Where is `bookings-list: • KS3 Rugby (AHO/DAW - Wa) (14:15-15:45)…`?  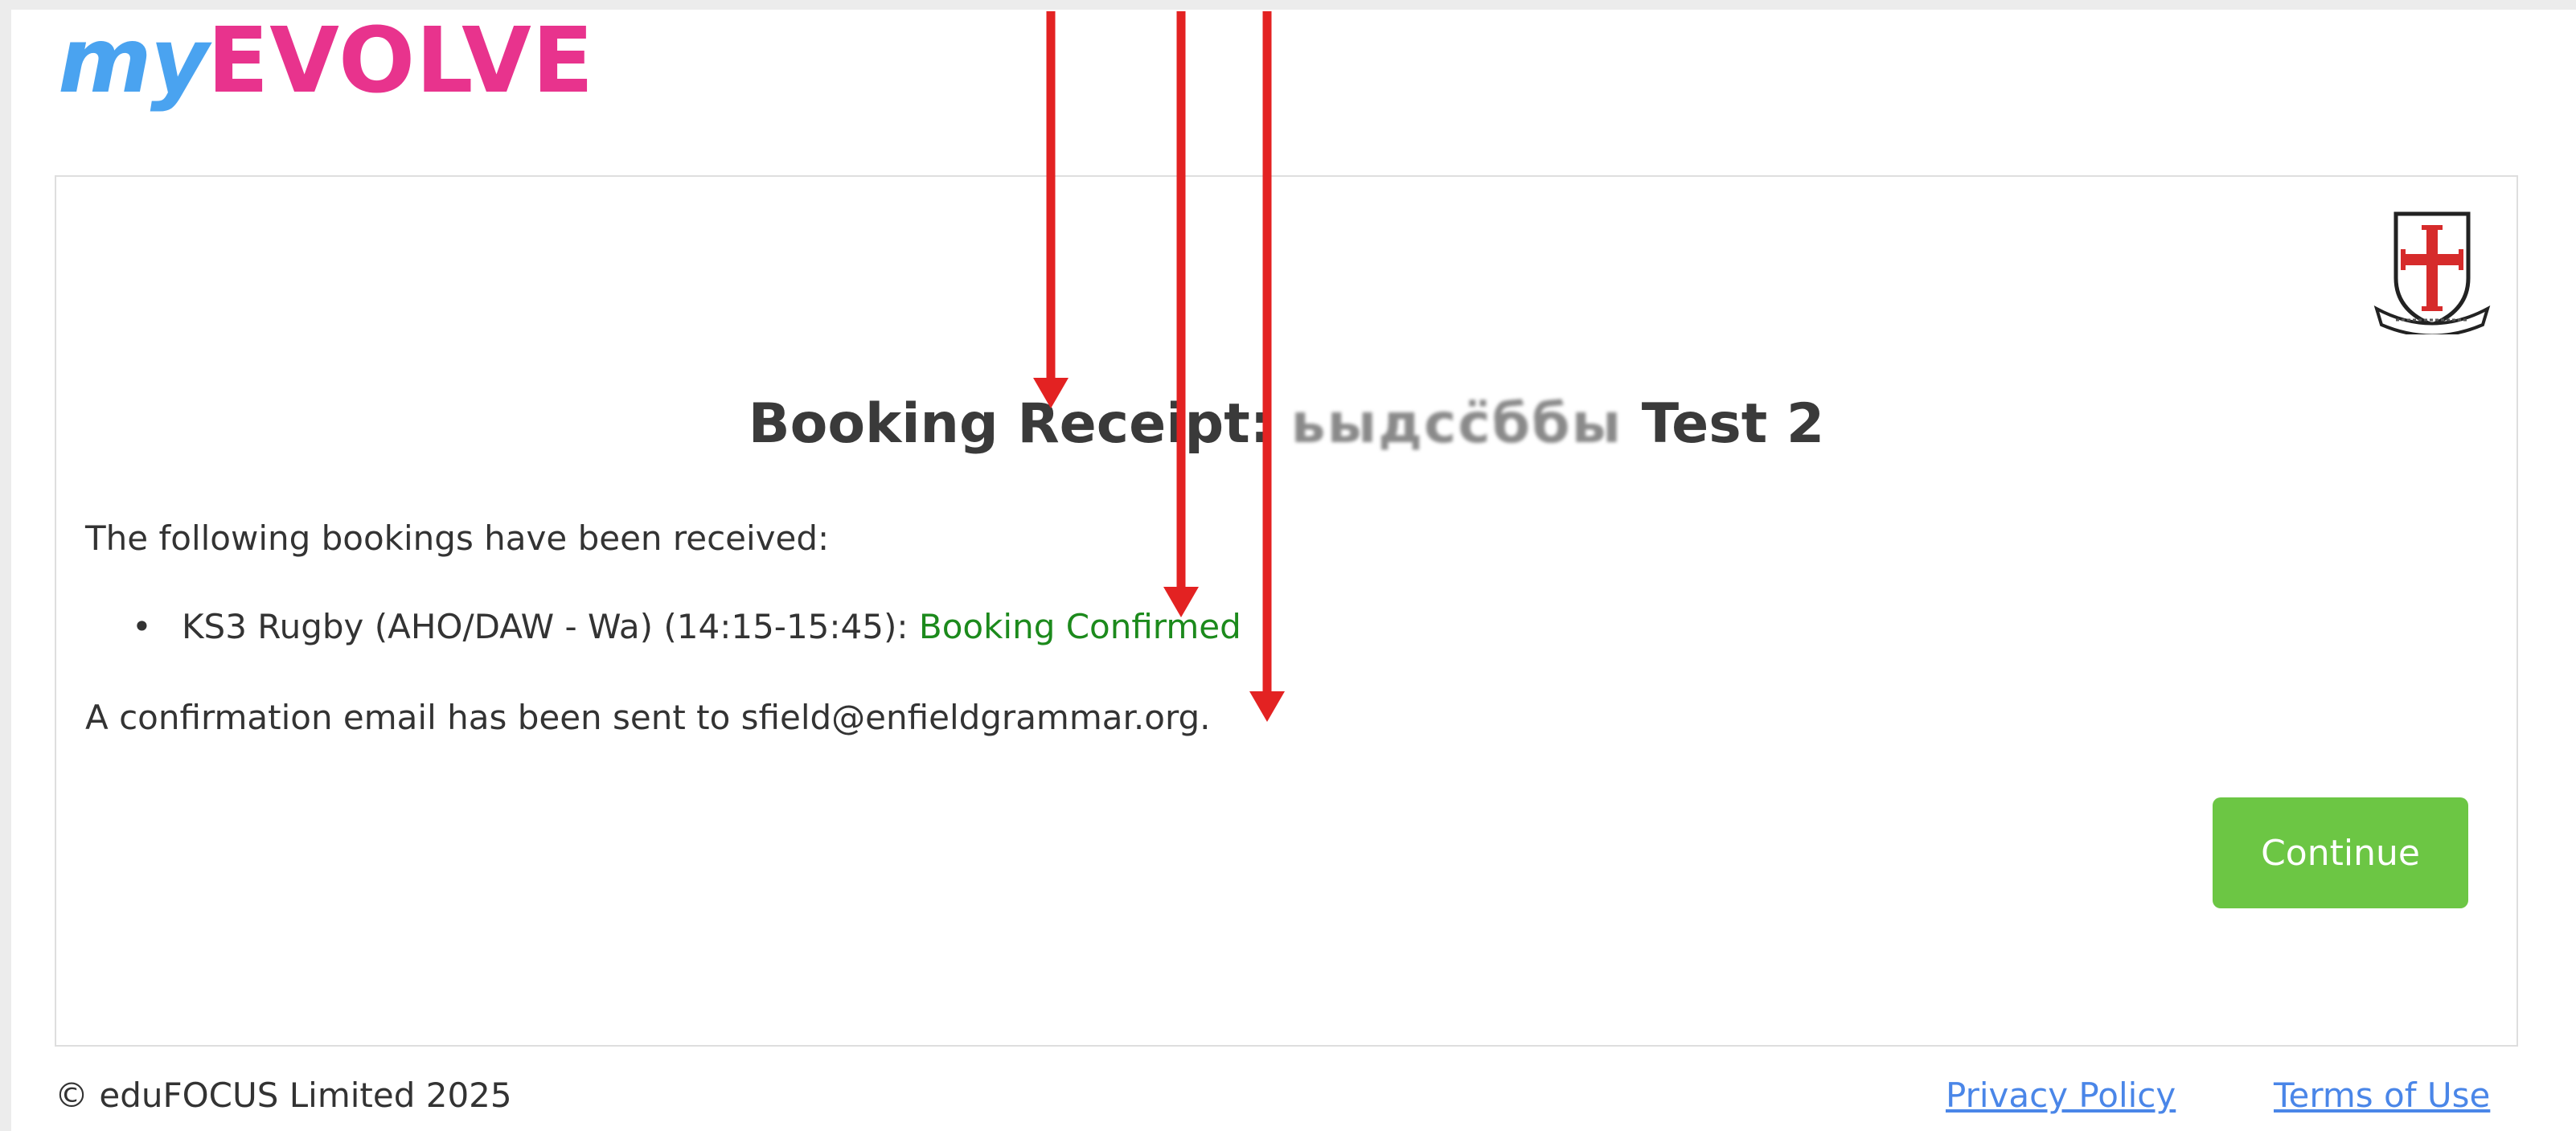
bookings-list: • KS3 Rugby (AHO/DAW - Wa) (14:15-15:45)… is located at coordinates (663, 626).